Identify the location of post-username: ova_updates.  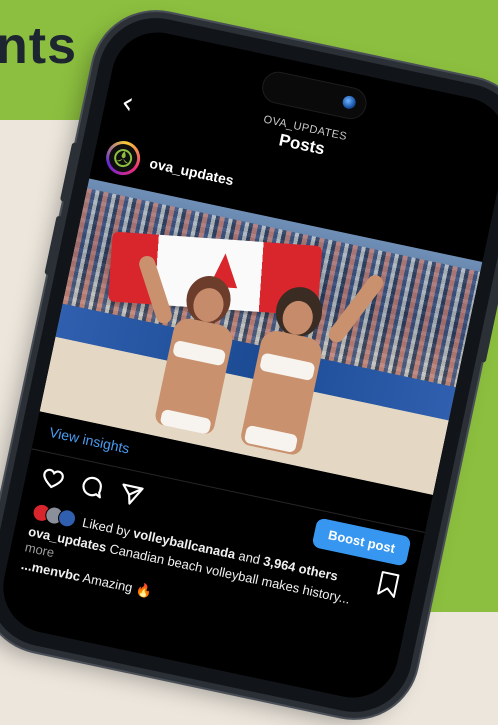
(191, 171).